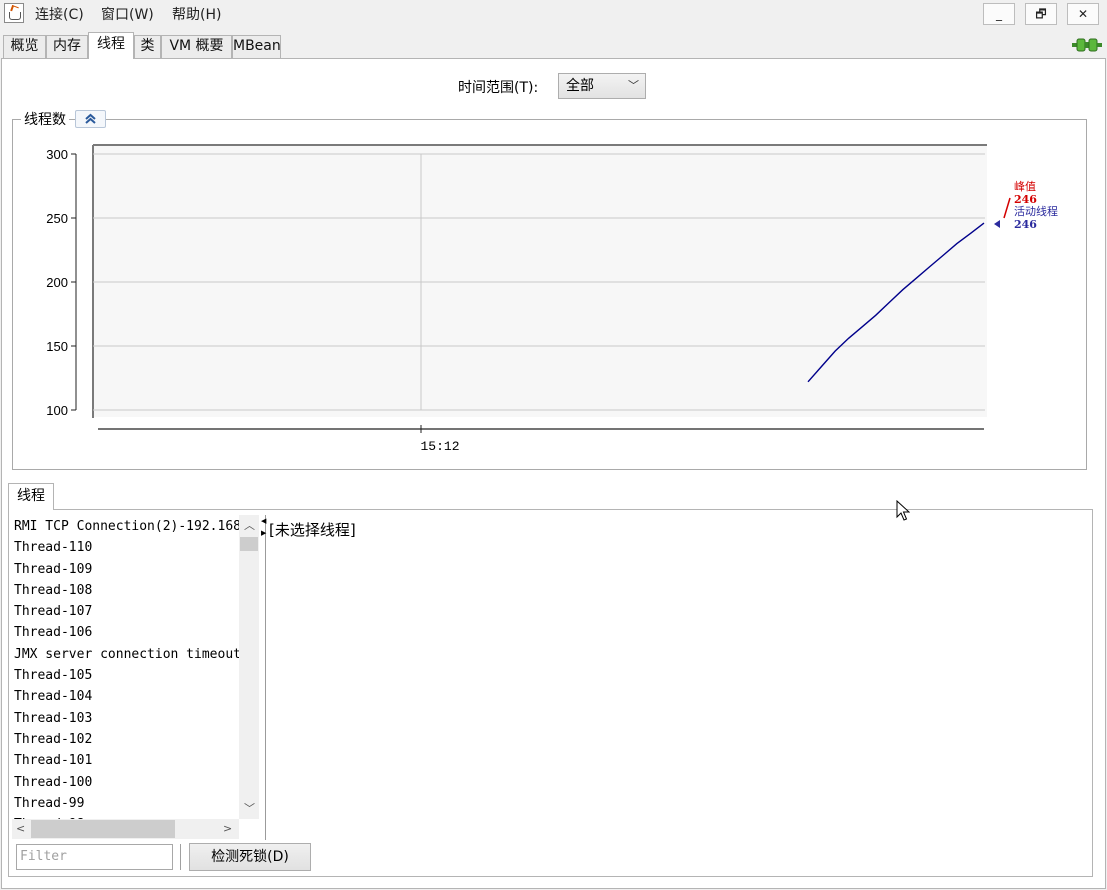 The width and height of the screenshot is (1107, 890). I want to click on close-button: ✕, so click(1083, 14).